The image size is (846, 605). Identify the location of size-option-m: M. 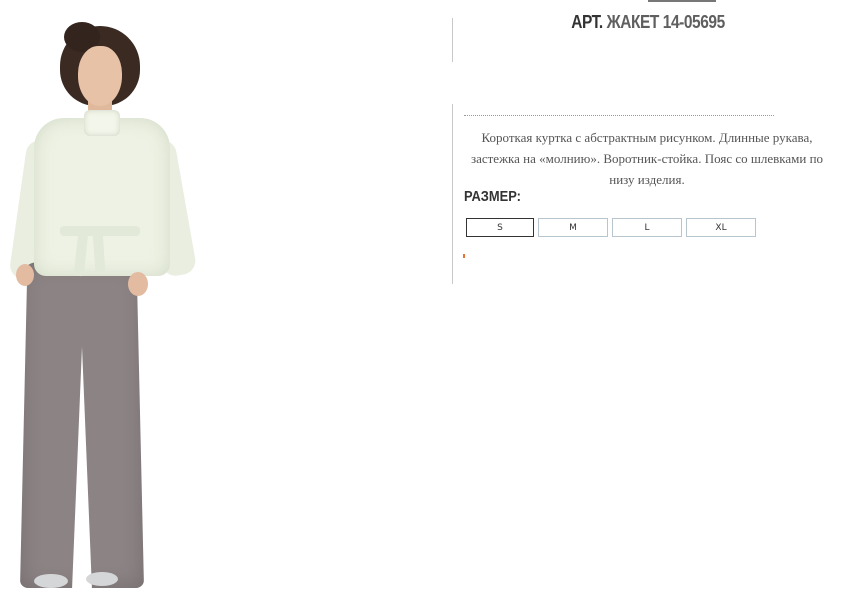
(573, 227).